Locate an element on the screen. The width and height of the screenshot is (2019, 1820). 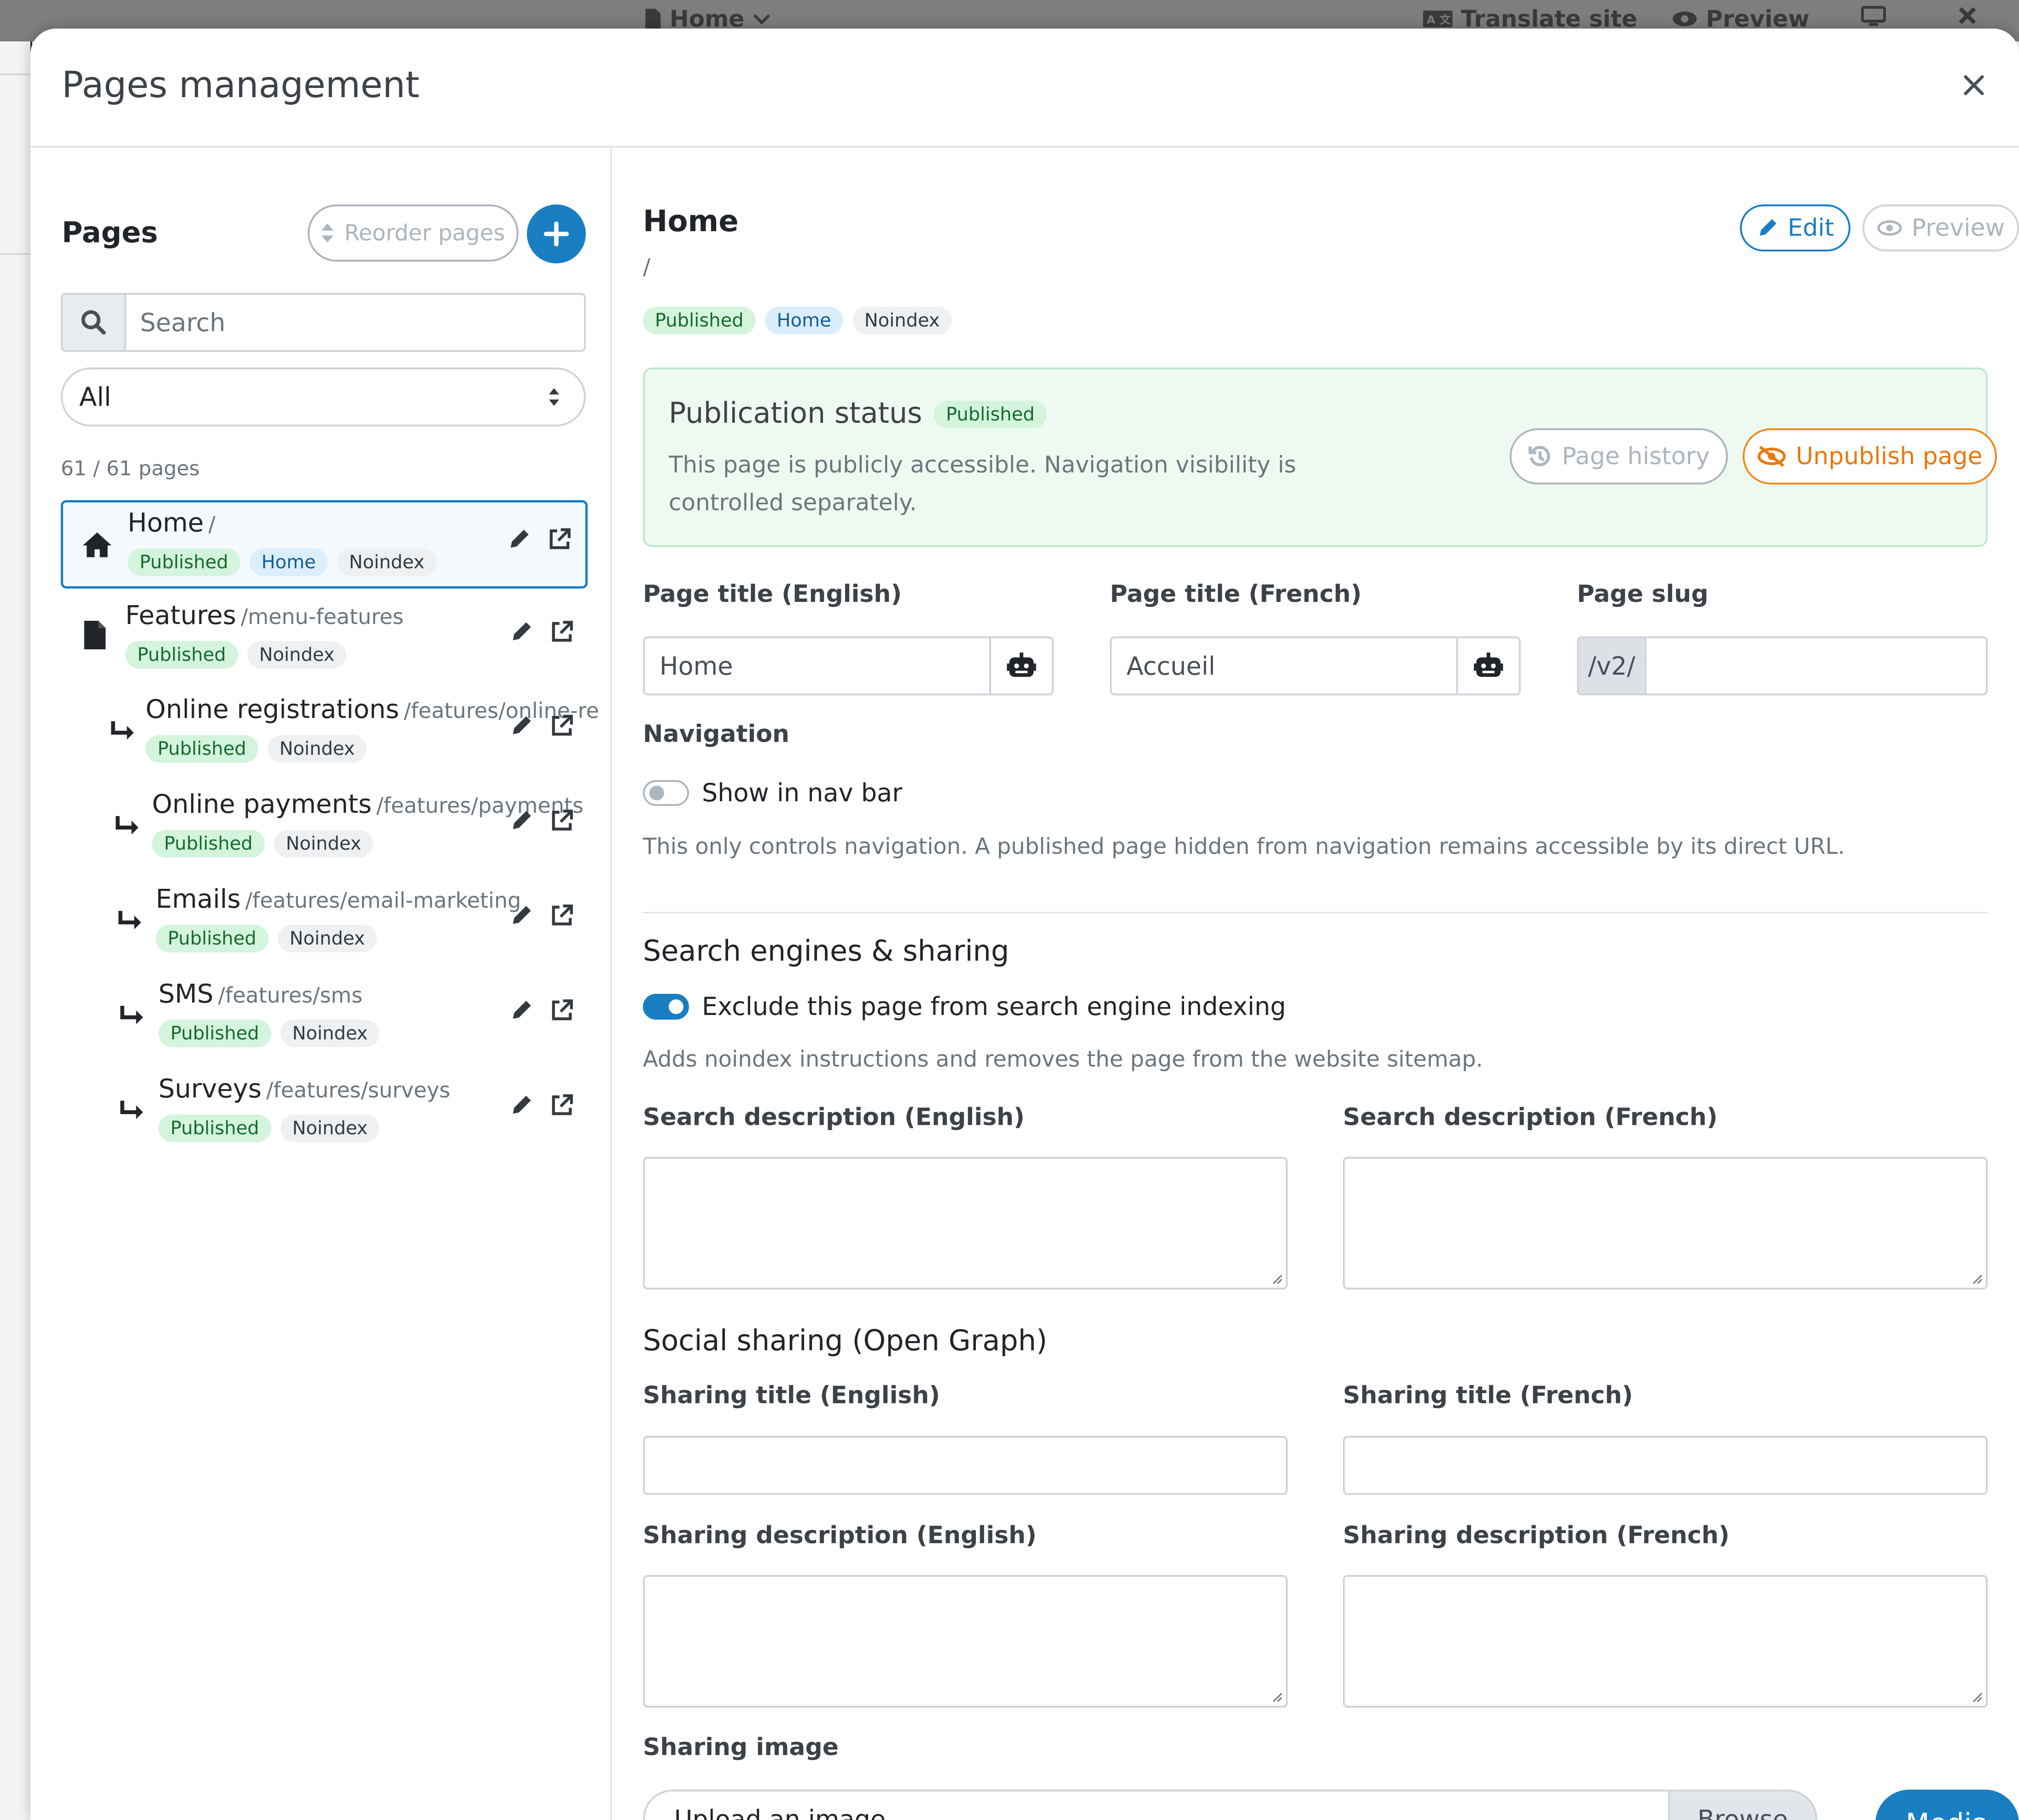
search-desc-en-label: Search description (English) is located at coordinates (834, 1117).